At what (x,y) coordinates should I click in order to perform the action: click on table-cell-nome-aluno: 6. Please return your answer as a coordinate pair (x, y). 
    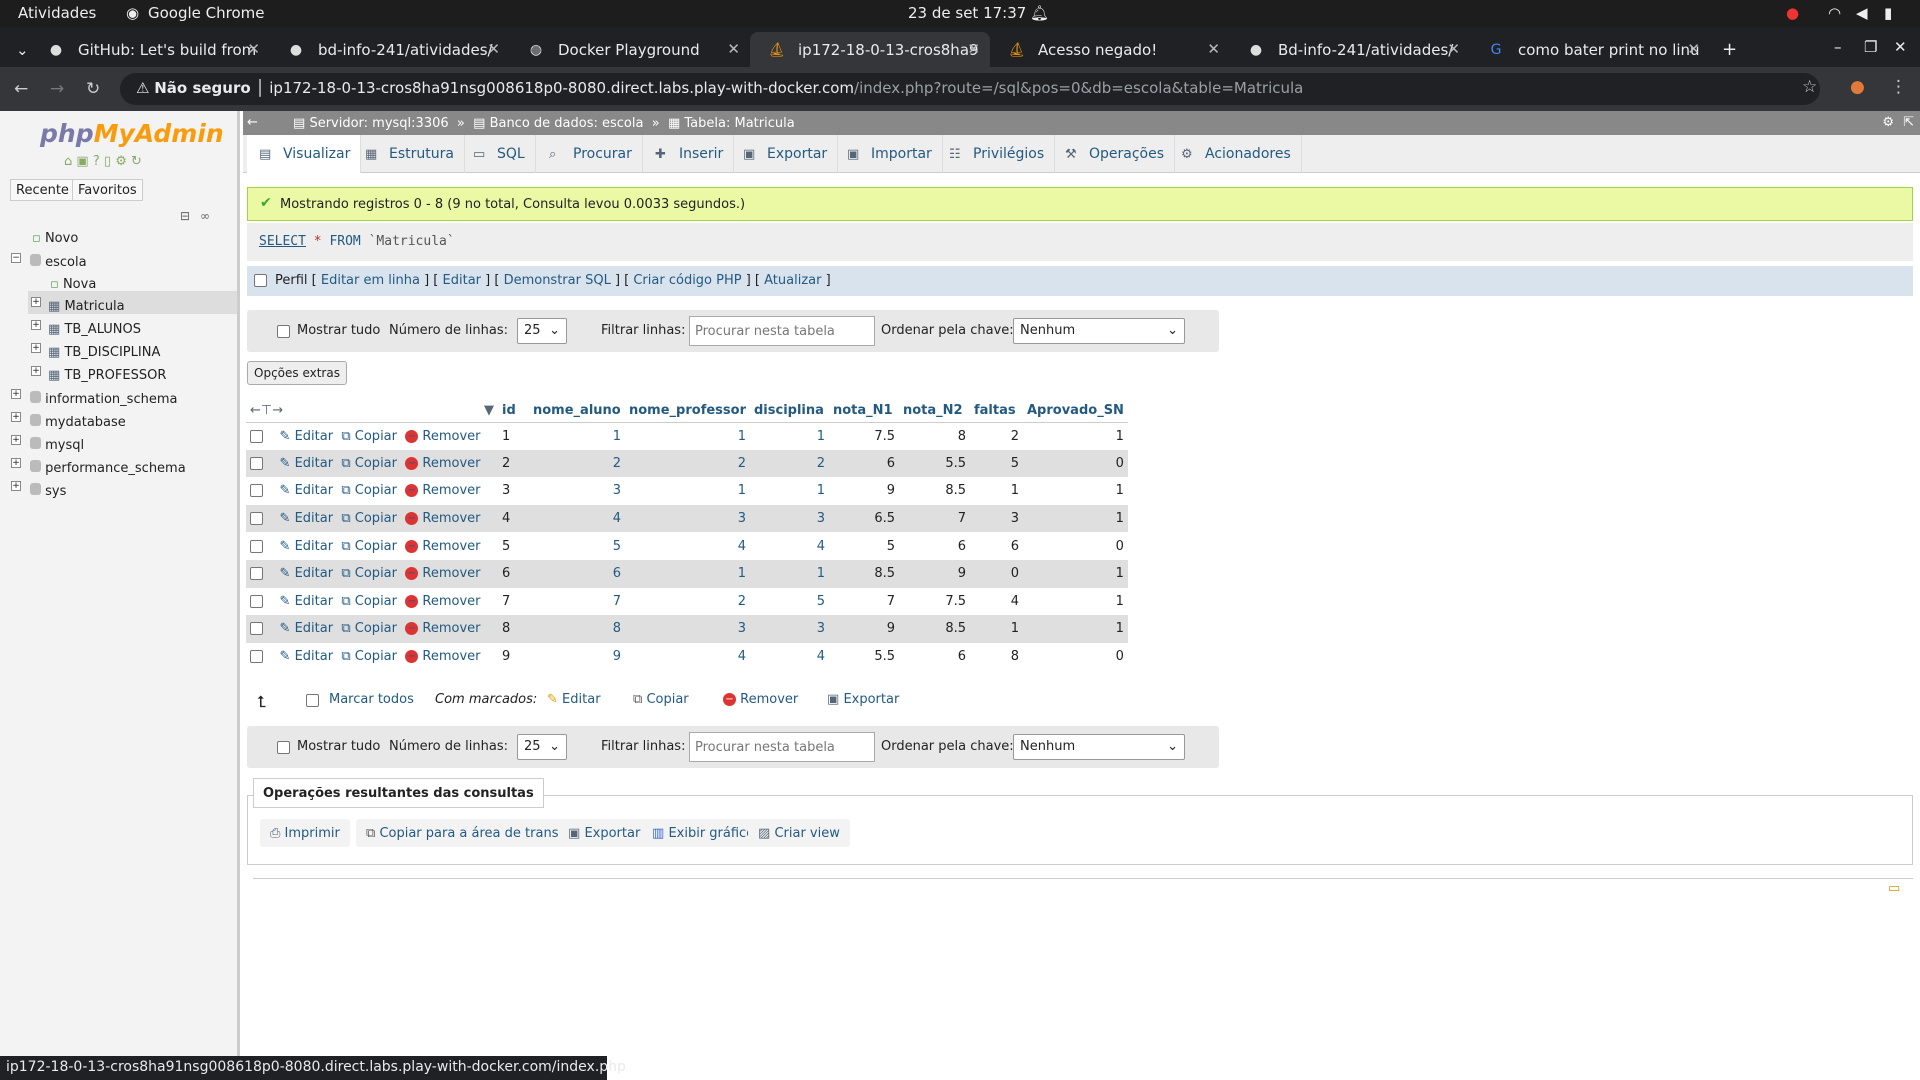
    Looking at the image, I should click on (577, 573).